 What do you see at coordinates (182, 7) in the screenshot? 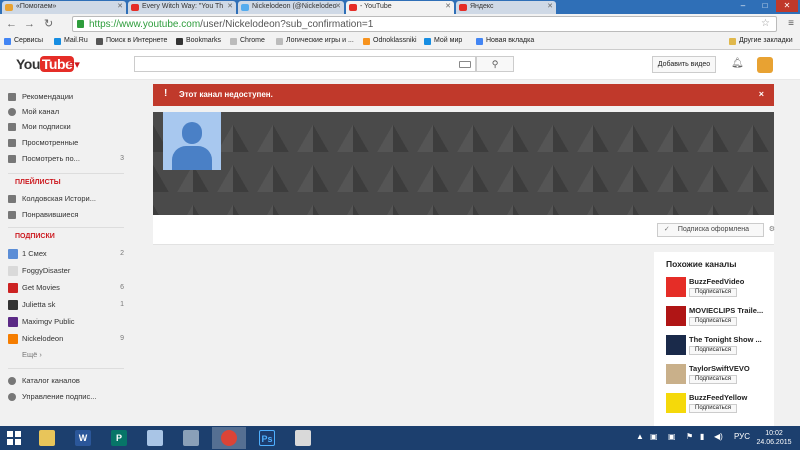
I see `browser-tab: Every Witch Way: "You Th ✕` at bounding box center [182, 7].